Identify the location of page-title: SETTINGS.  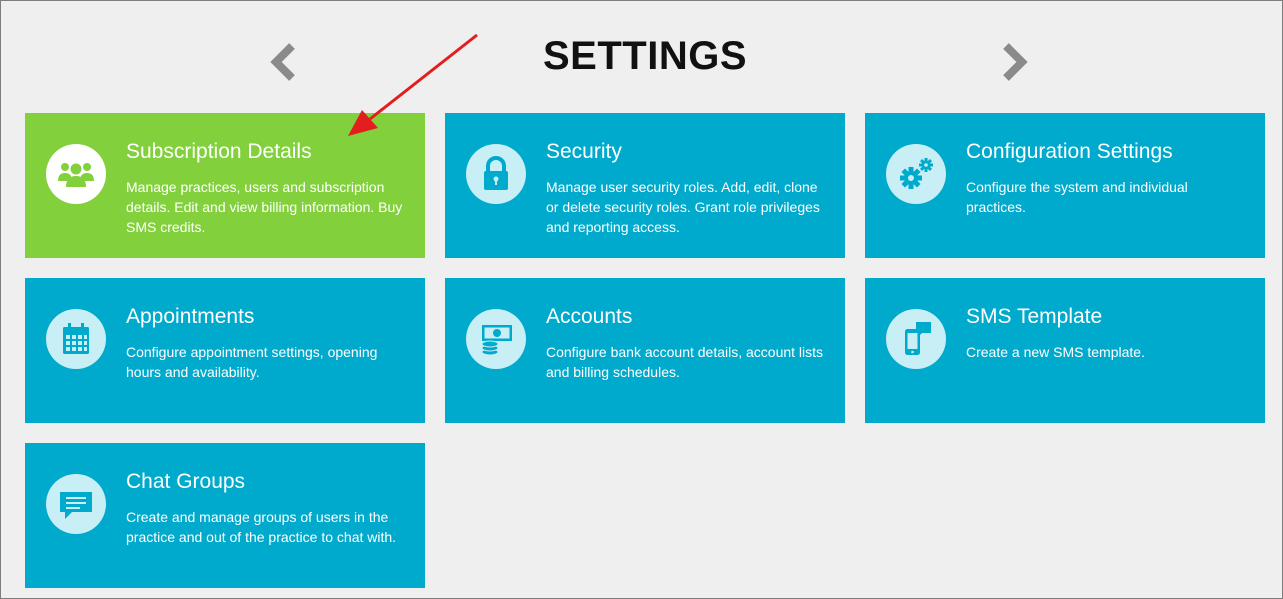
(645, 56).